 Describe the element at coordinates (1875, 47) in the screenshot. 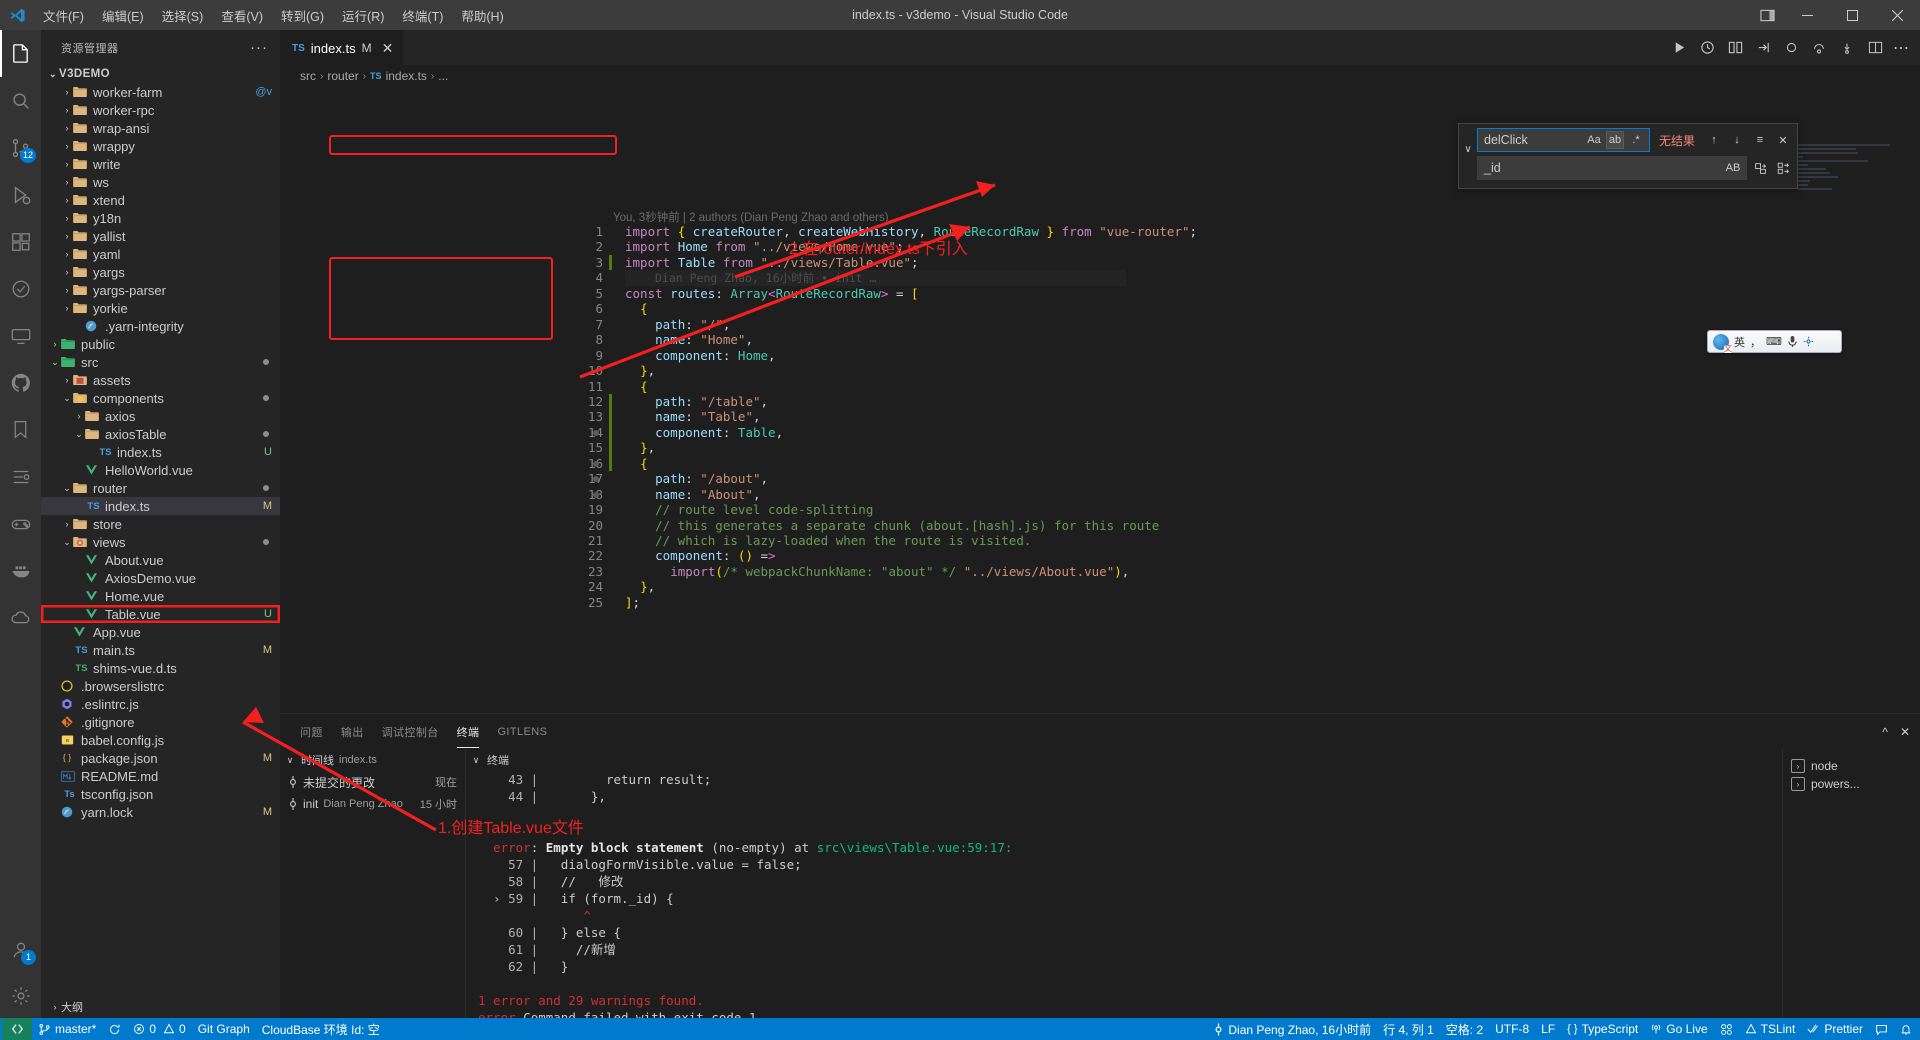

I see `split-editor-icon` at that location.